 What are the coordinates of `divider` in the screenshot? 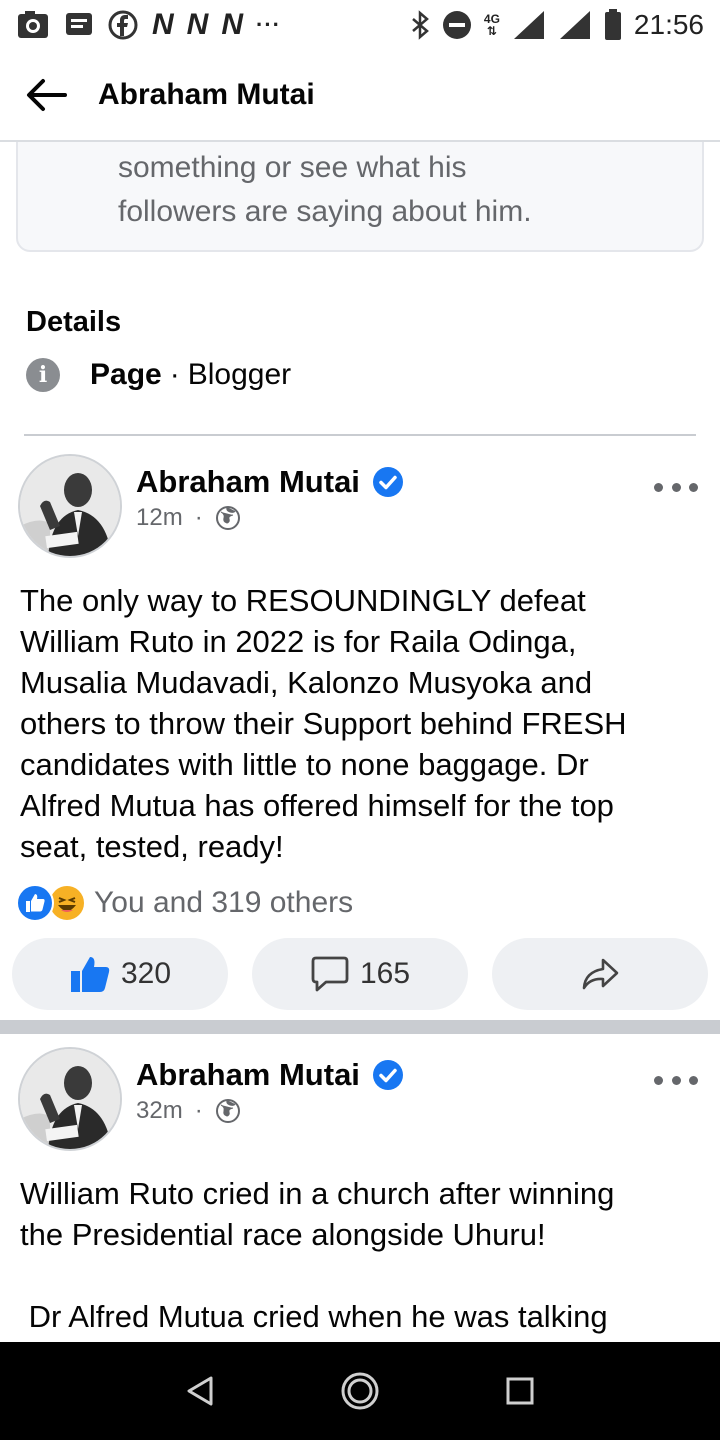 It's located at (360, 435).